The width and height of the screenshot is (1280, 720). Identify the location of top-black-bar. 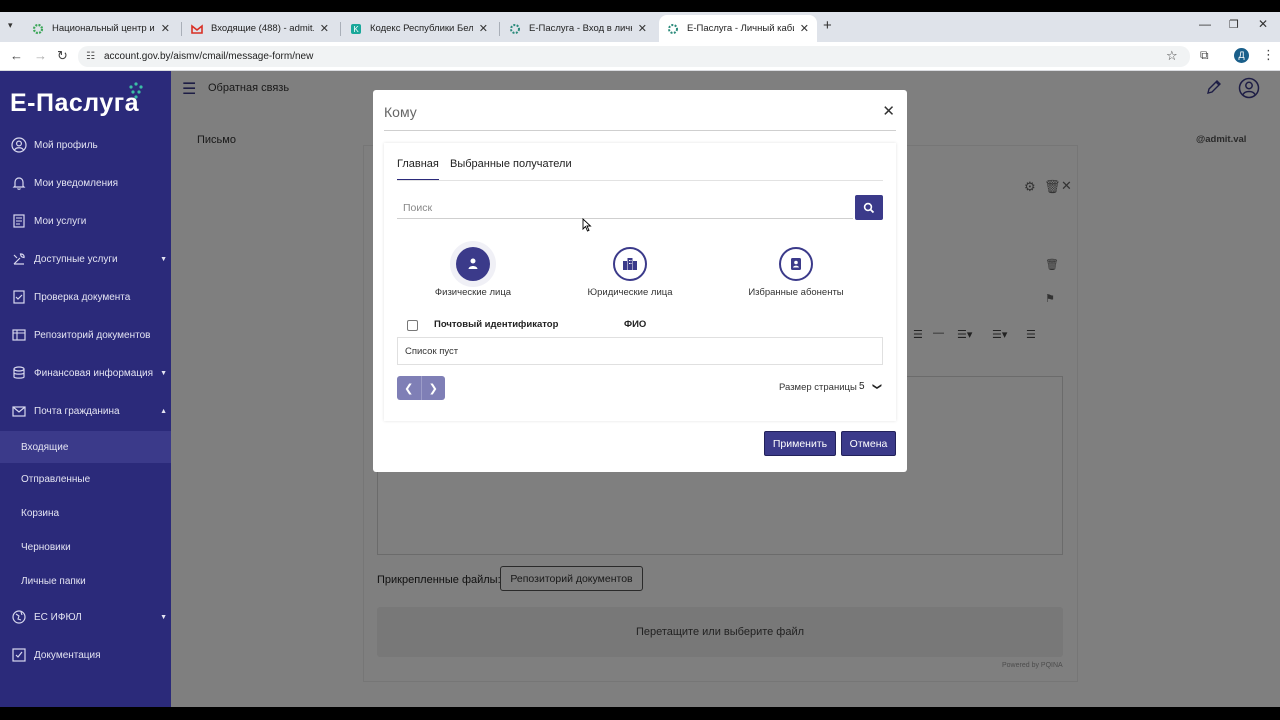
(640, 6).